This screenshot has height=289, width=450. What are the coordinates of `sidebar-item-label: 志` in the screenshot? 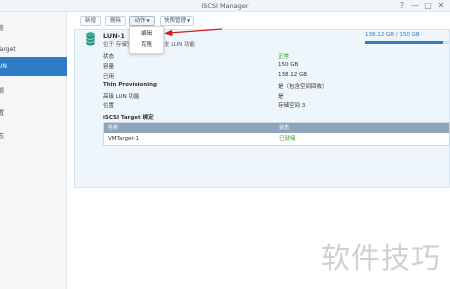 It's located at (2, 136).